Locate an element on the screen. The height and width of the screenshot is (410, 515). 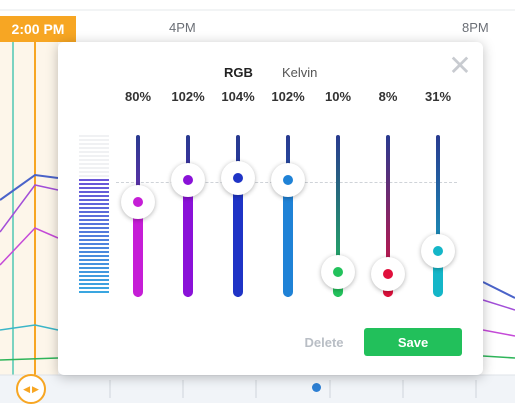
mode-tab-kelvin: Kelvin is located at coordinates (299, 72).